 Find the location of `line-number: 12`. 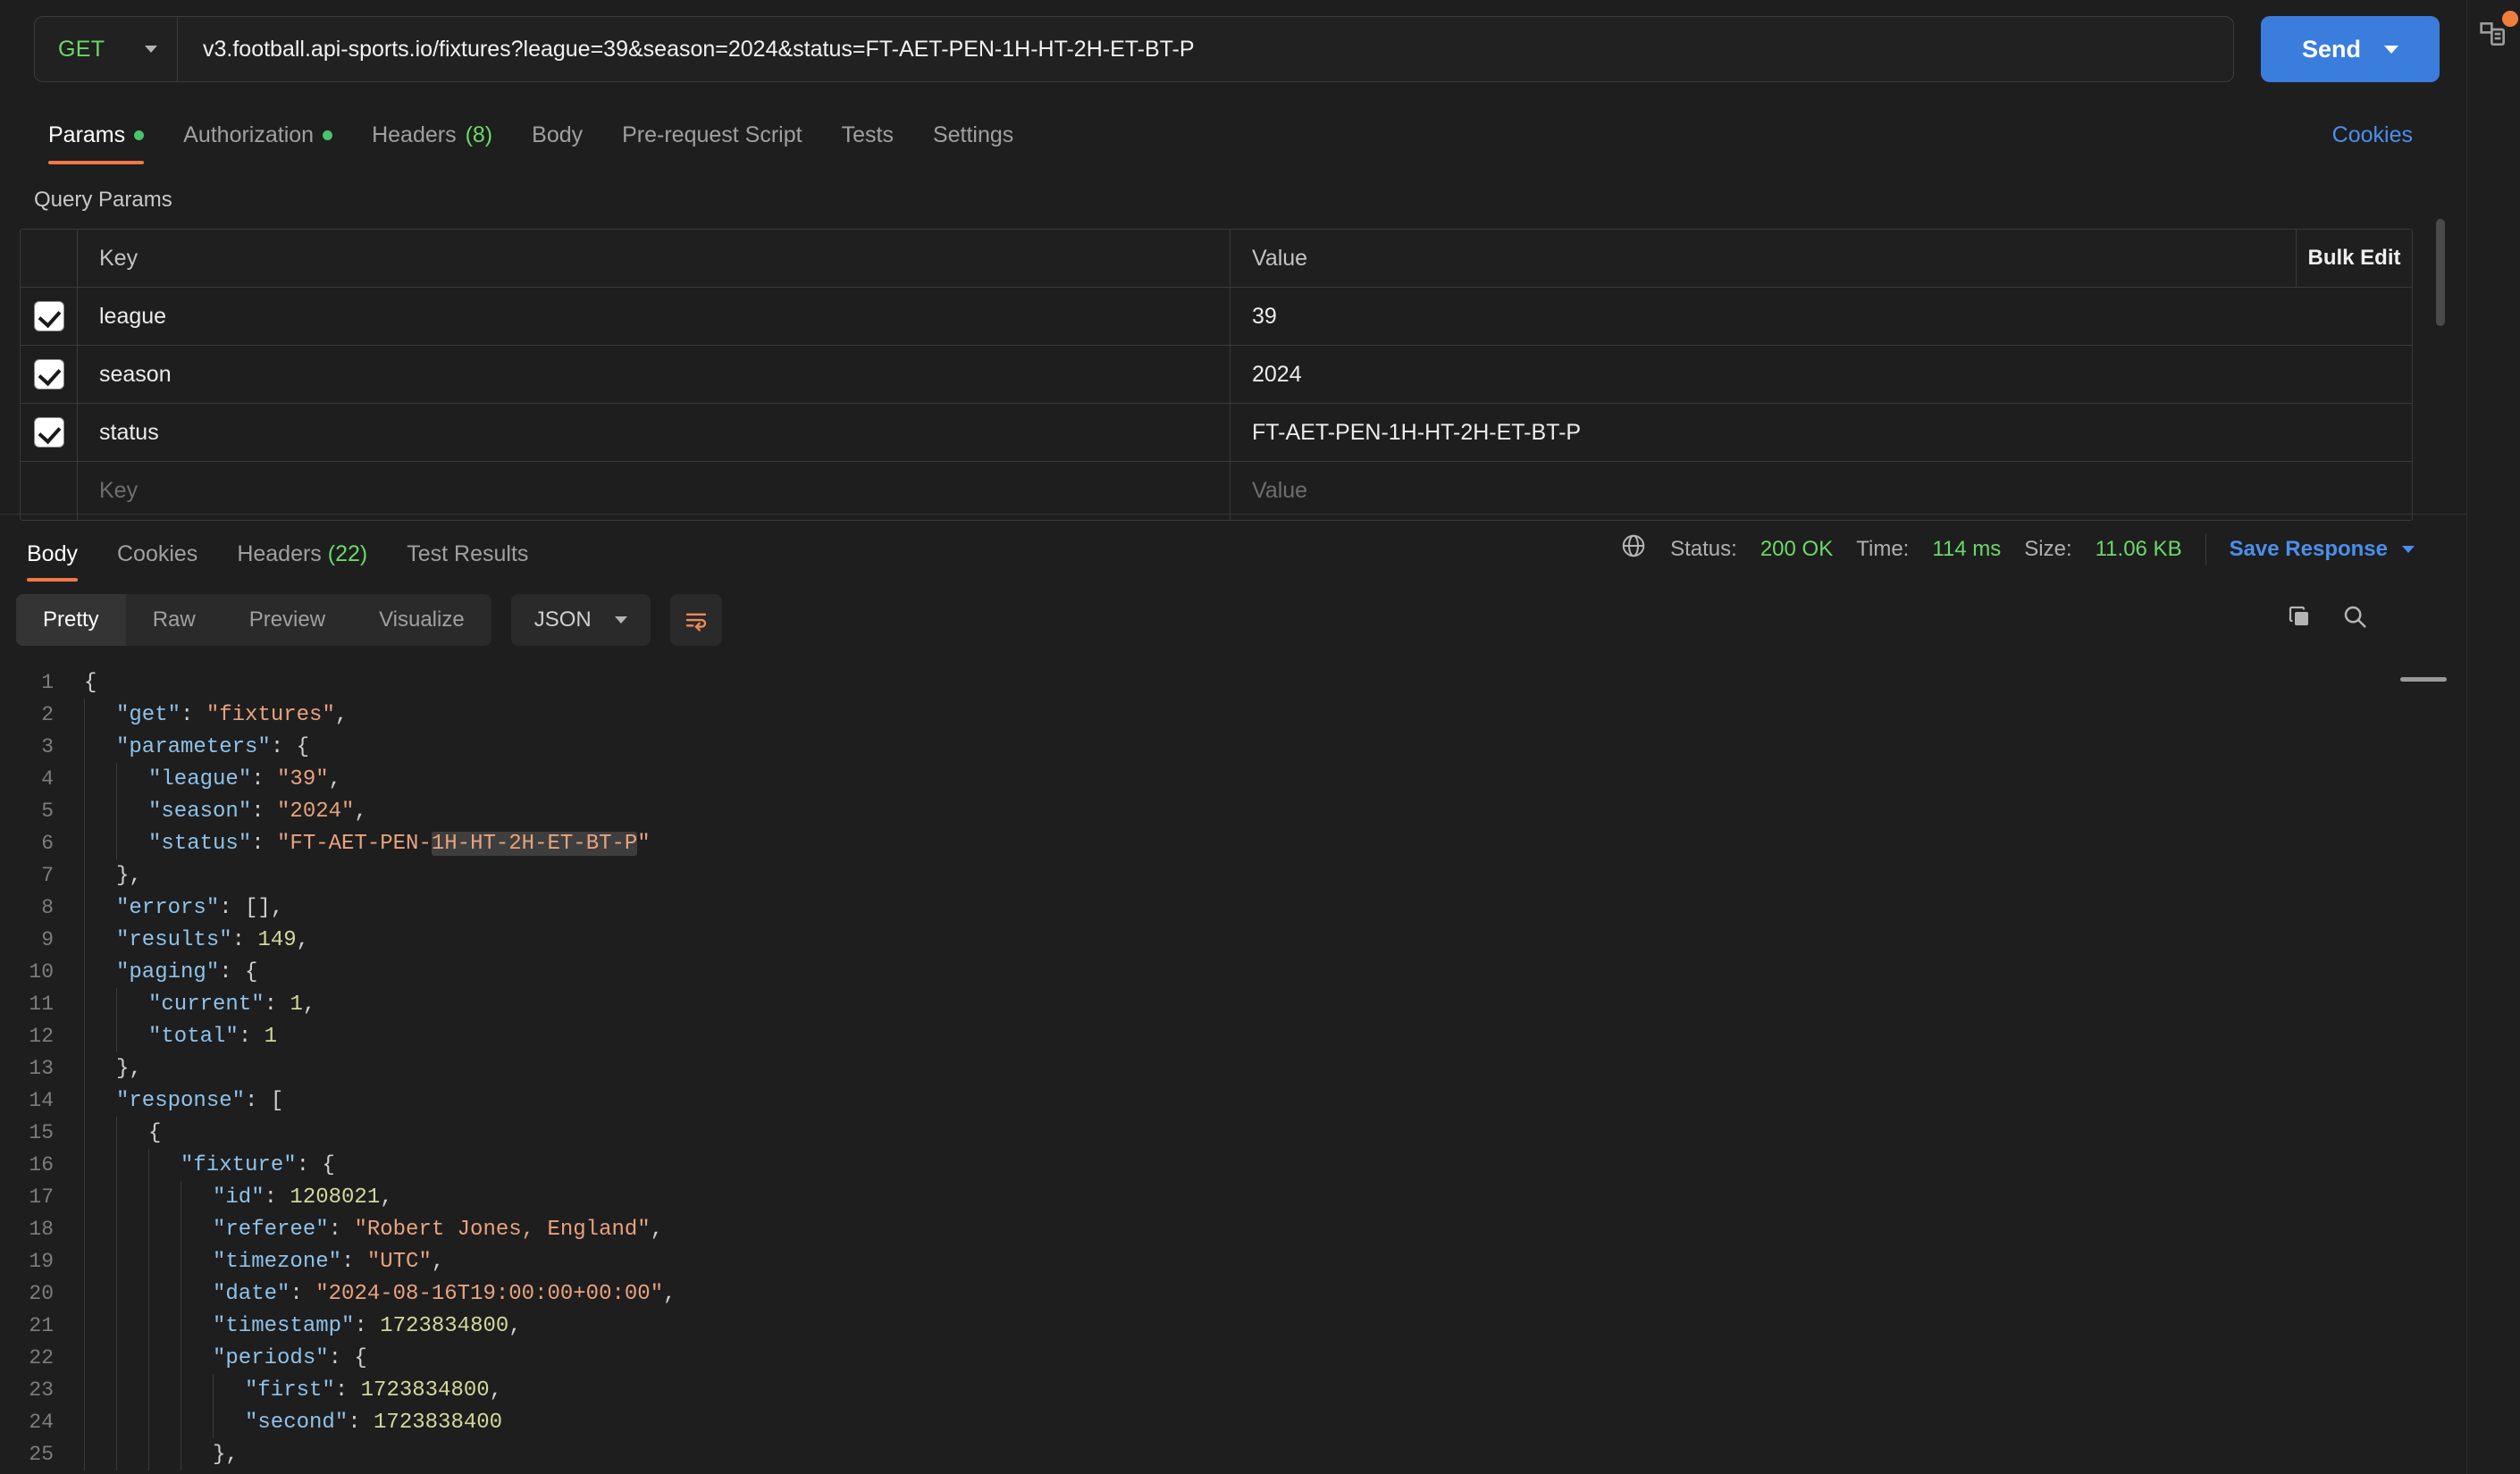

line-number: 12 is located at coordinates (41, 1036).